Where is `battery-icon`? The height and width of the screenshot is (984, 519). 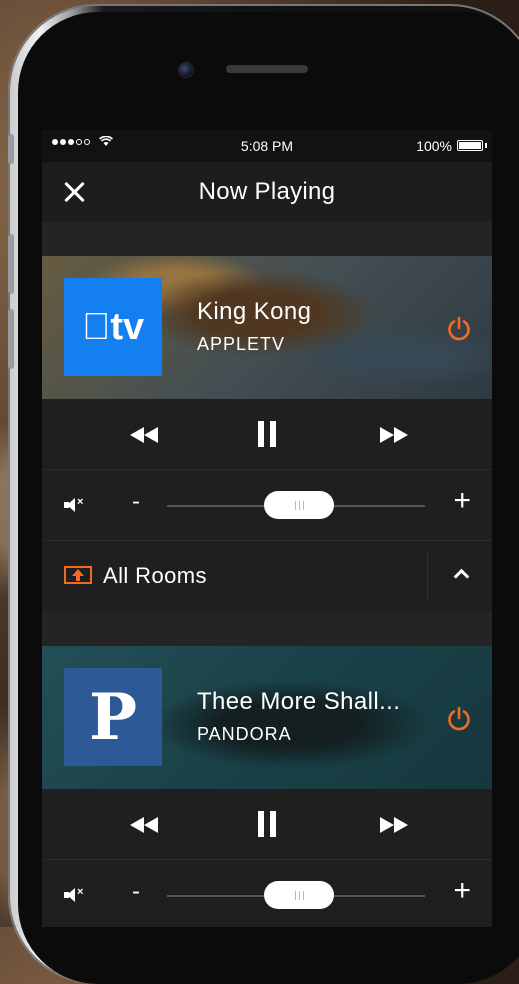
battery-icon is located at coordinates (470, 145).